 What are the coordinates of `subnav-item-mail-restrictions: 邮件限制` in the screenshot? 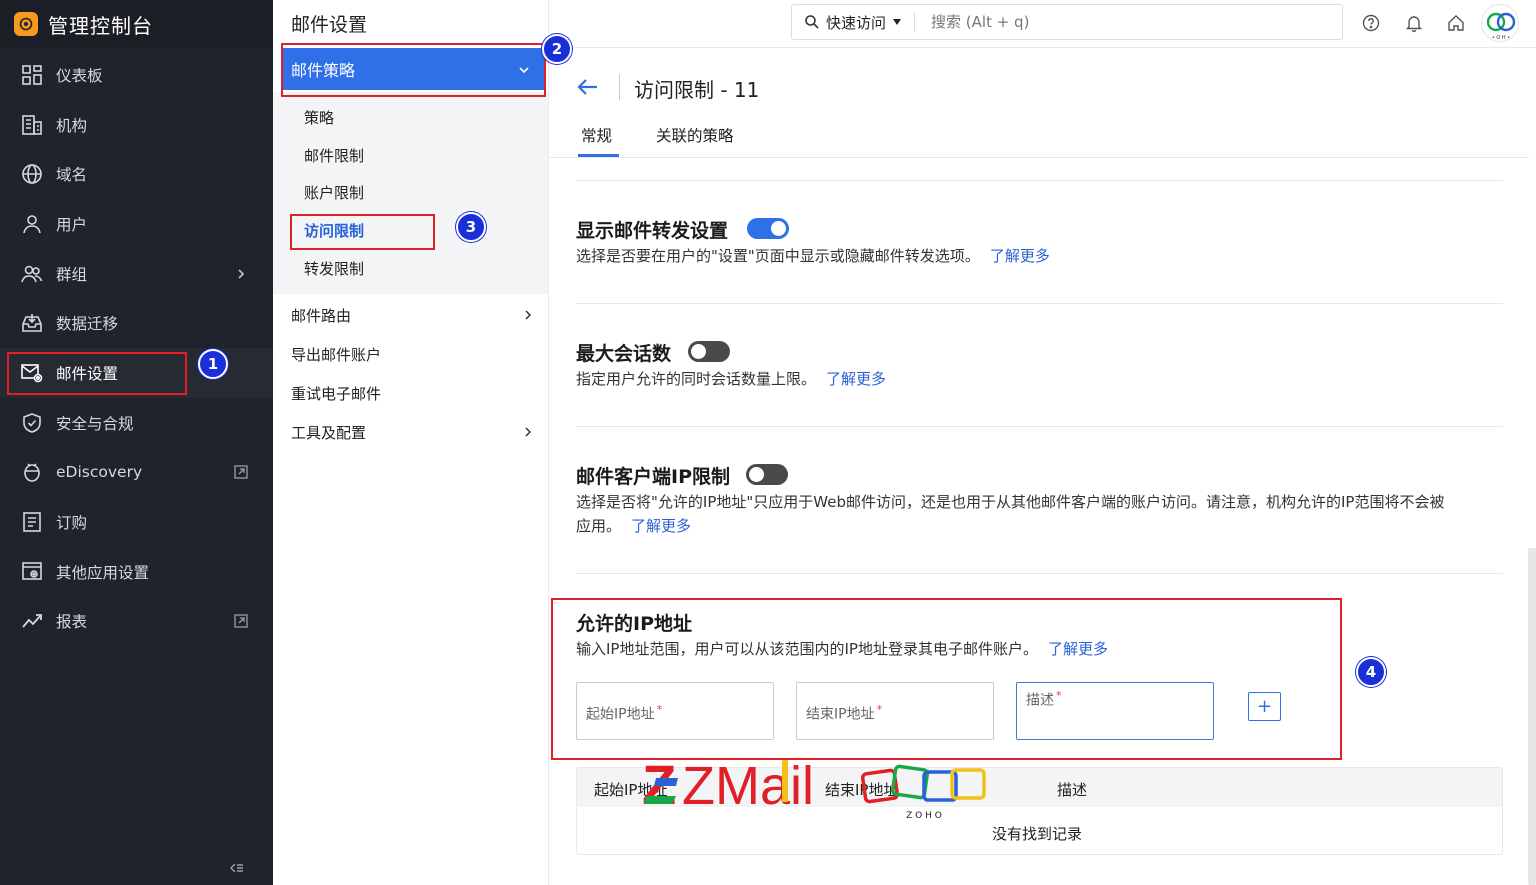 It's located at (334, 155).